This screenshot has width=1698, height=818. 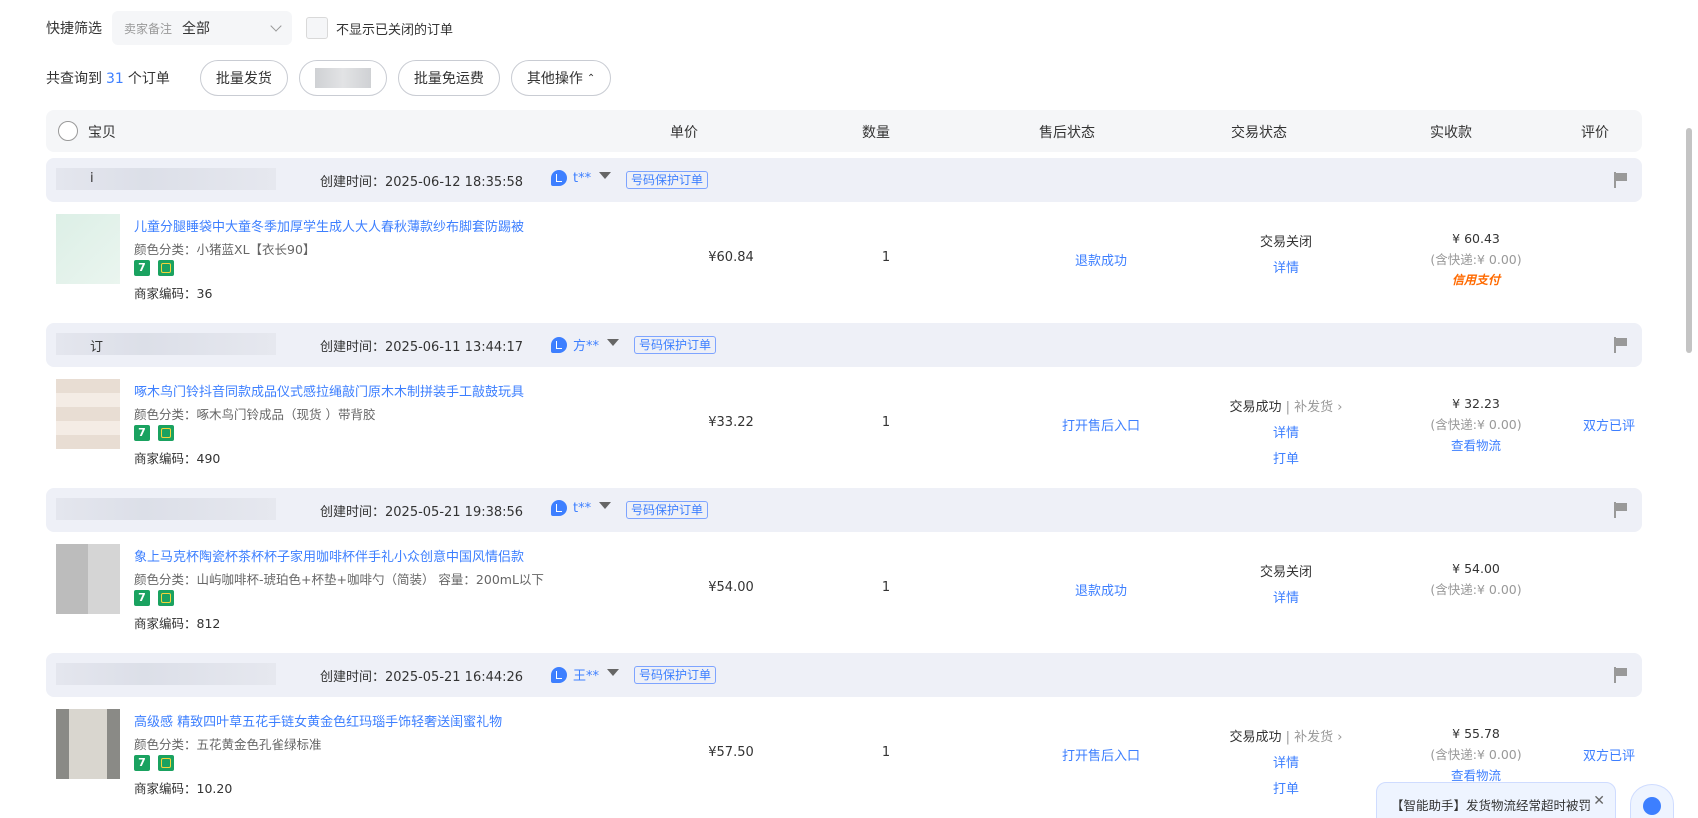 I want to click on col-trade-status: 交易状态, so click(x=1259, y=133).